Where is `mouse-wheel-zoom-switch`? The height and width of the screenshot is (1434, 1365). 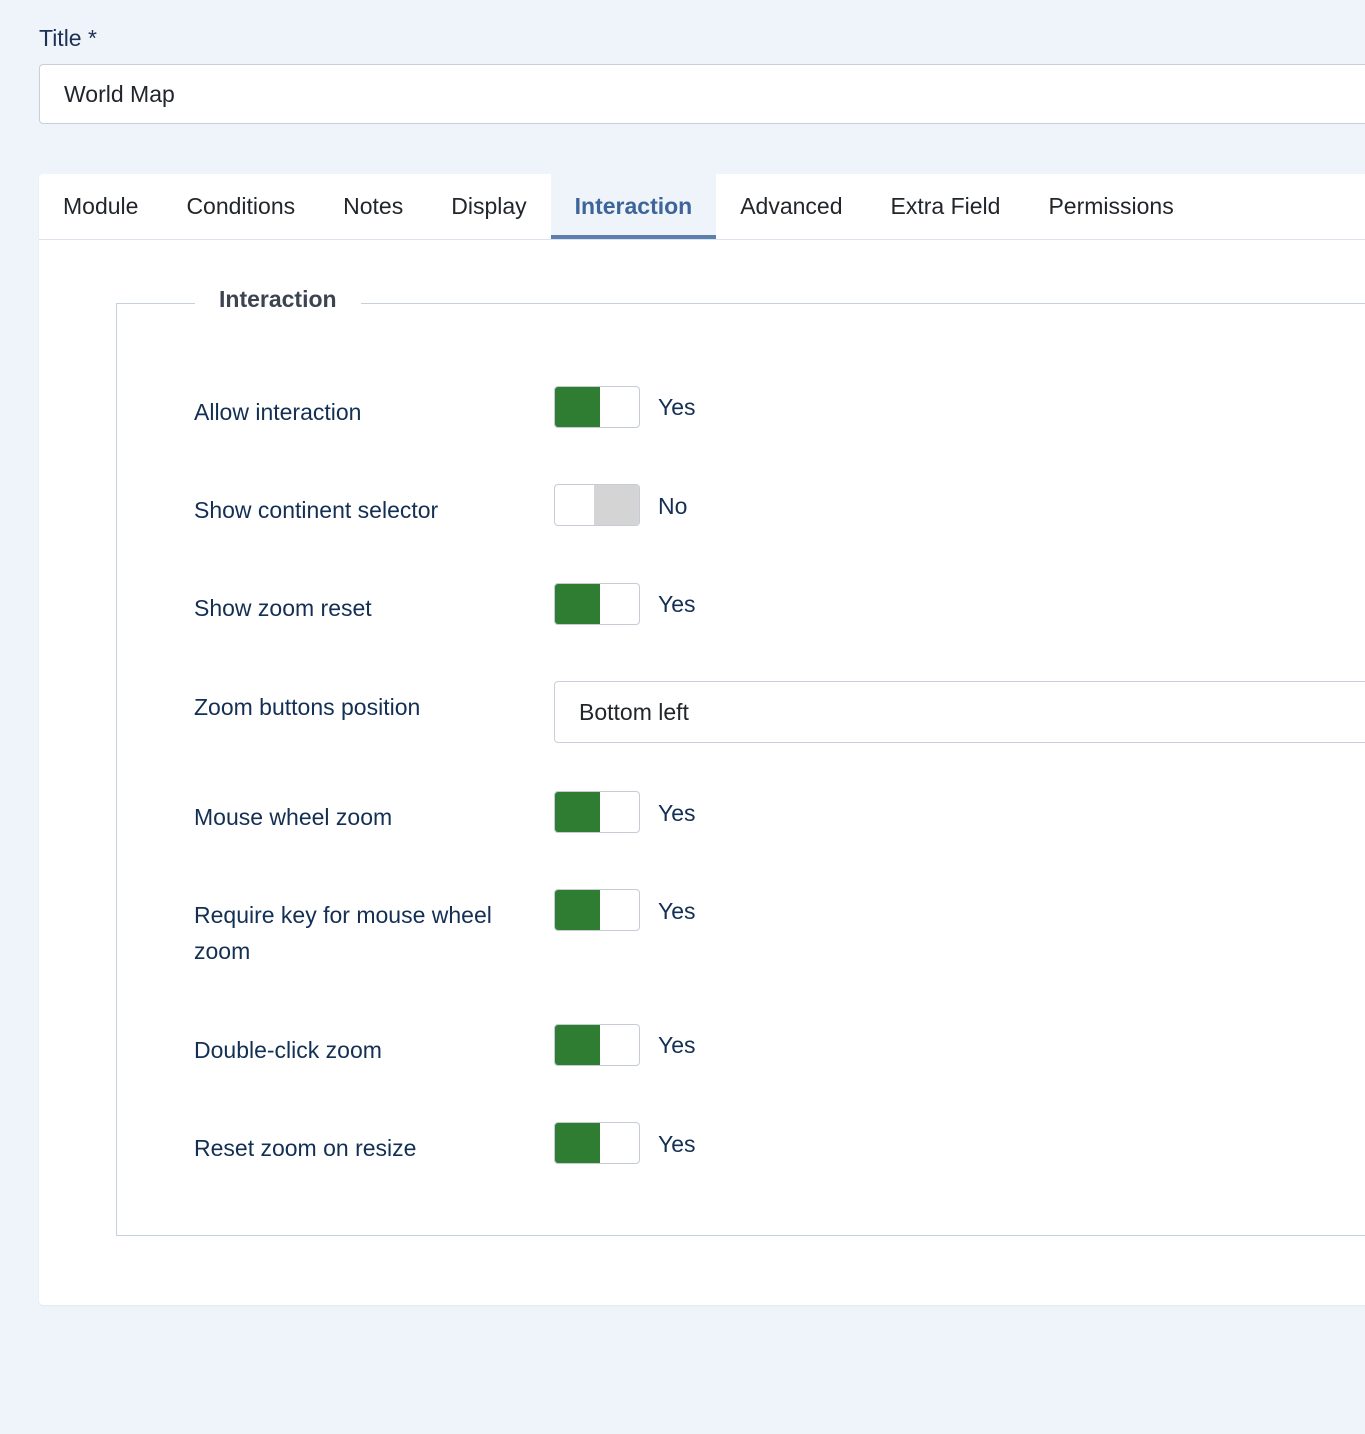 mouse-wheel-zoom-switch is located at coordinates (597, 812).